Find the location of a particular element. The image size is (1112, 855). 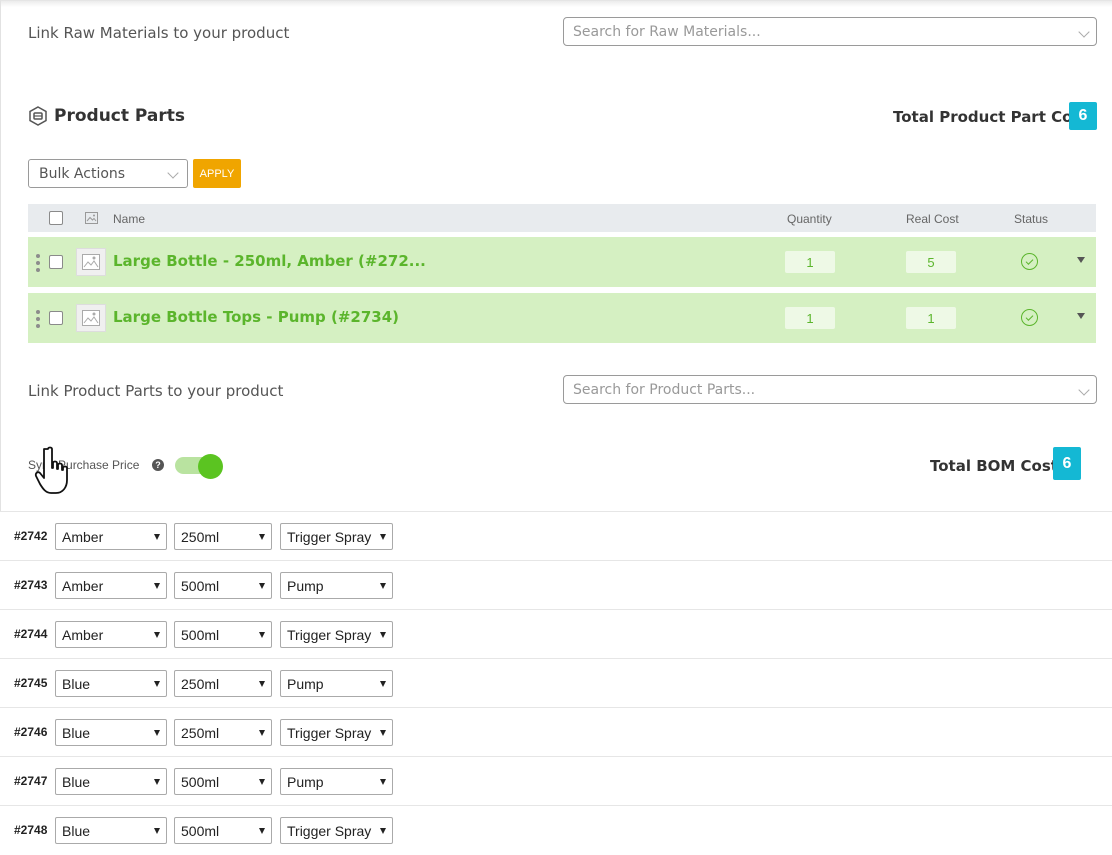

bulk-actions-label: Bulk Actions is located at coordinates (82, 174).